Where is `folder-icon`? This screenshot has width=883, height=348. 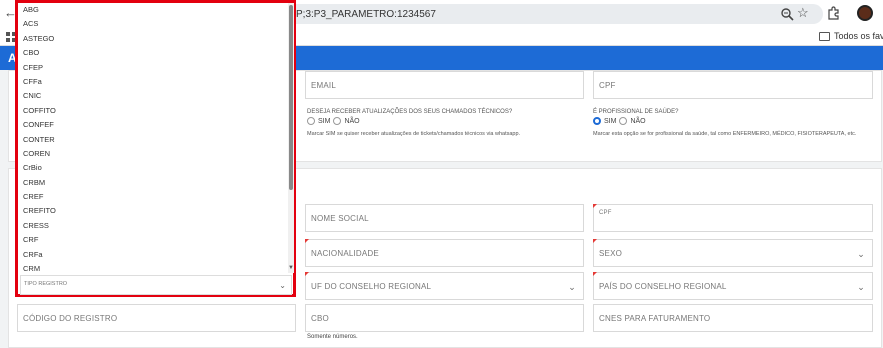 folder-icon is located at coordinates (824, 36).